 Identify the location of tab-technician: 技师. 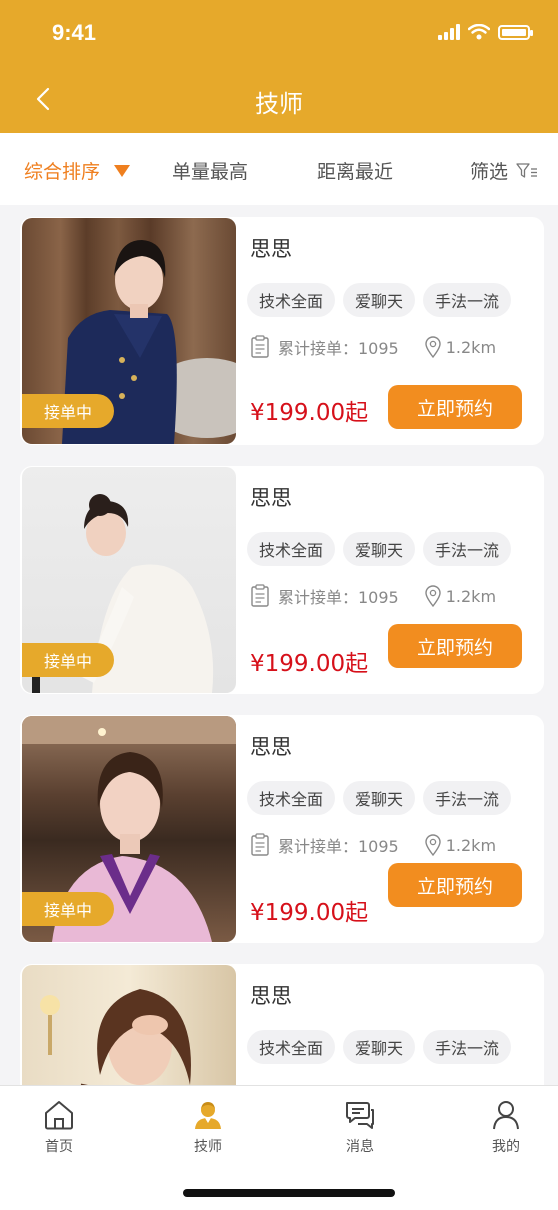
(208, 1128).